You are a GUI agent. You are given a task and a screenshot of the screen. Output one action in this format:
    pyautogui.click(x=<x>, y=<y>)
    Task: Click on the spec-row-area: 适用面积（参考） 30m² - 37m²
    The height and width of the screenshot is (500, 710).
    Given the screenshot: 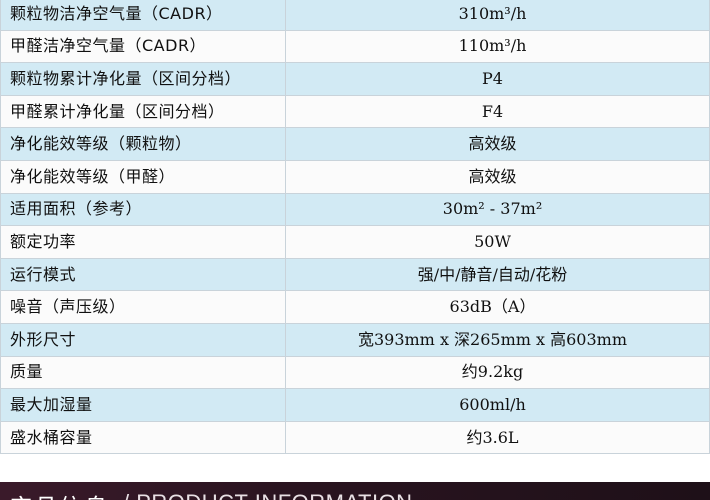 What is the action you would take?
    pyautogui.click(x=355, y=209)
    